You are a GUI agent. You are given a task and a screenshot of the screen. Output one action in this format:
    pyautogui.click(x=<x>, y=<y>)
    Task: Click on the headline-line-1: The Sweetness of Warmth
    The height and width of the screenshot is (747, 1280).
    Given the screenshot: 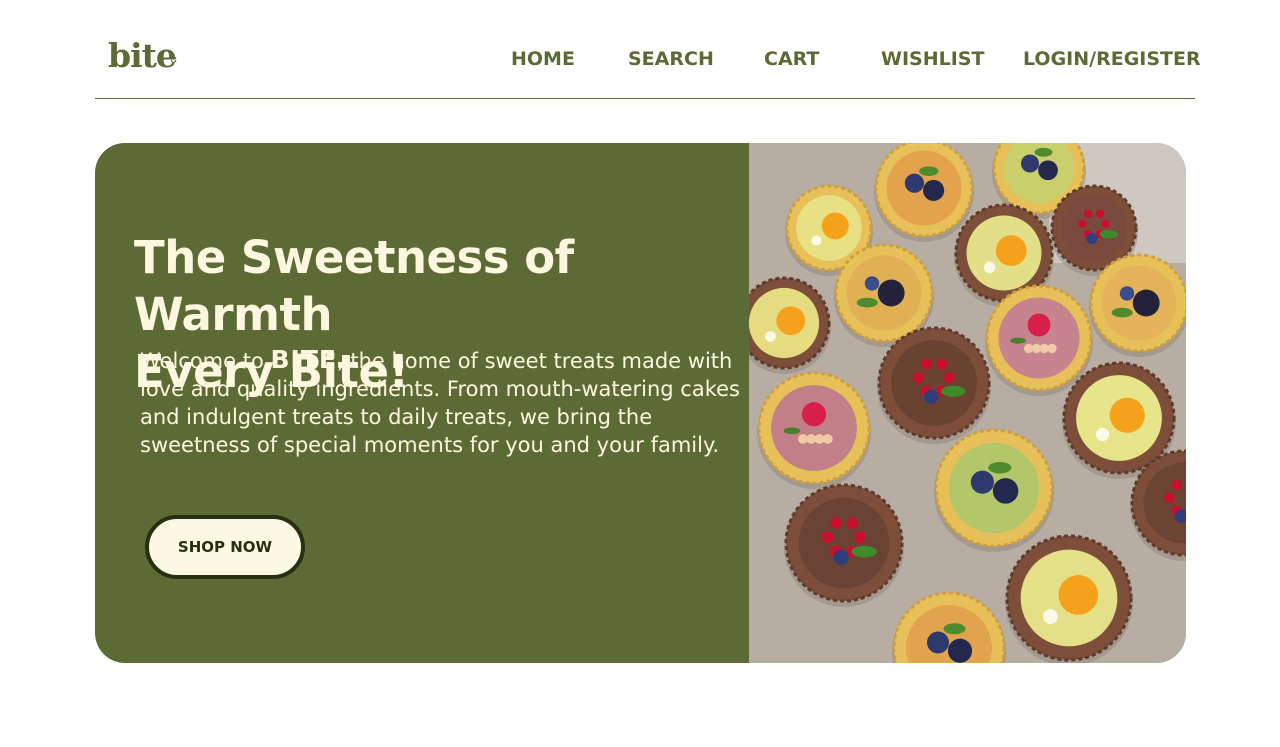 What is the action you would take?
    pyautogui.click(x=354, y=286)
    